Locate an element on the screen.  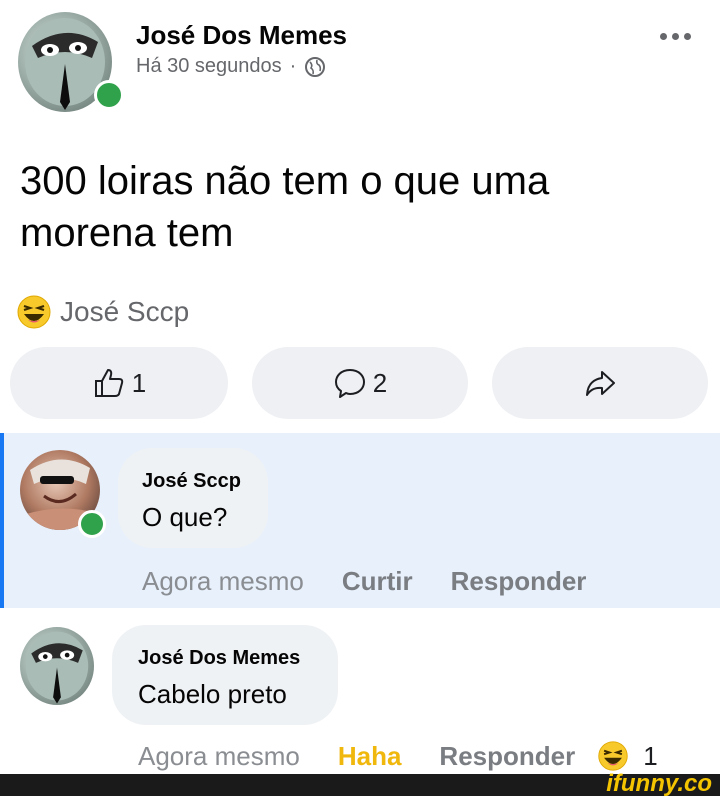
post-text-line1: 300 loiras não tem o que uma is located at coordinates (285, 181).